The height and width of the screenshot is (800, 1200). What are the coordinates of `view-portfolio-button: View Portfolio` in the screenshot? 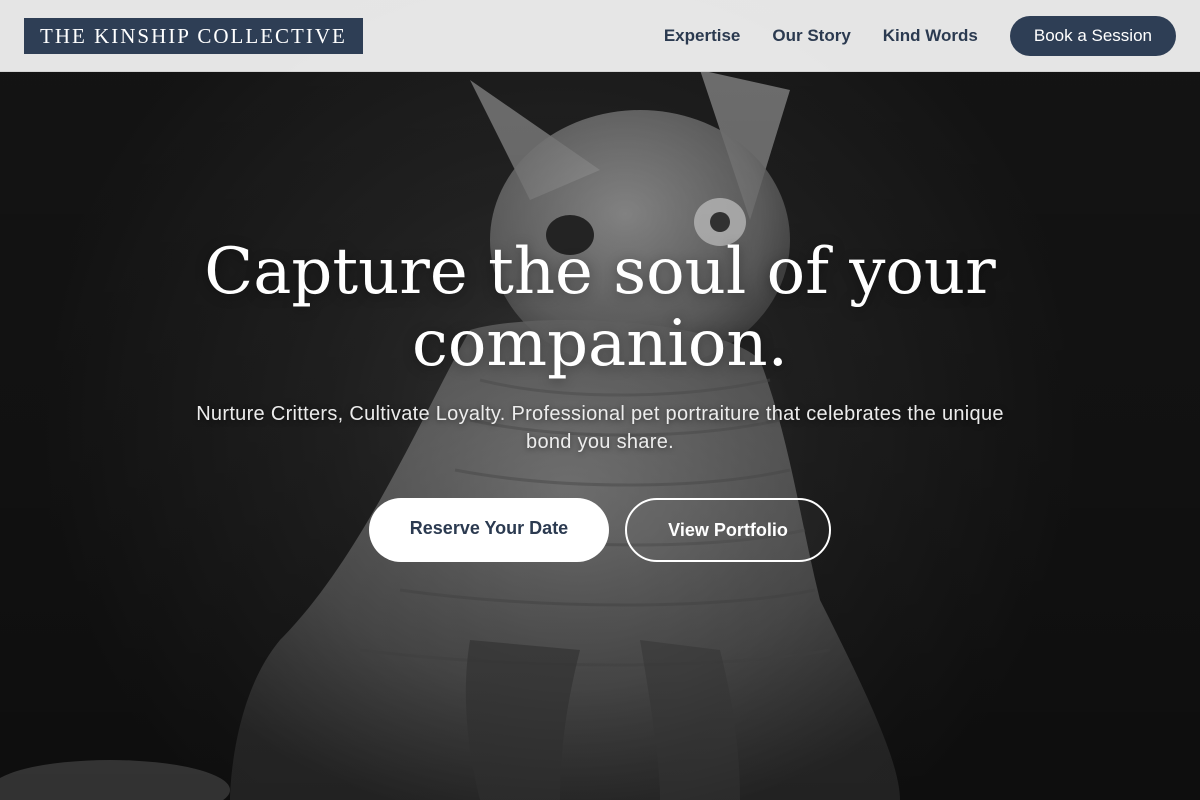 It's located at (728, 530).